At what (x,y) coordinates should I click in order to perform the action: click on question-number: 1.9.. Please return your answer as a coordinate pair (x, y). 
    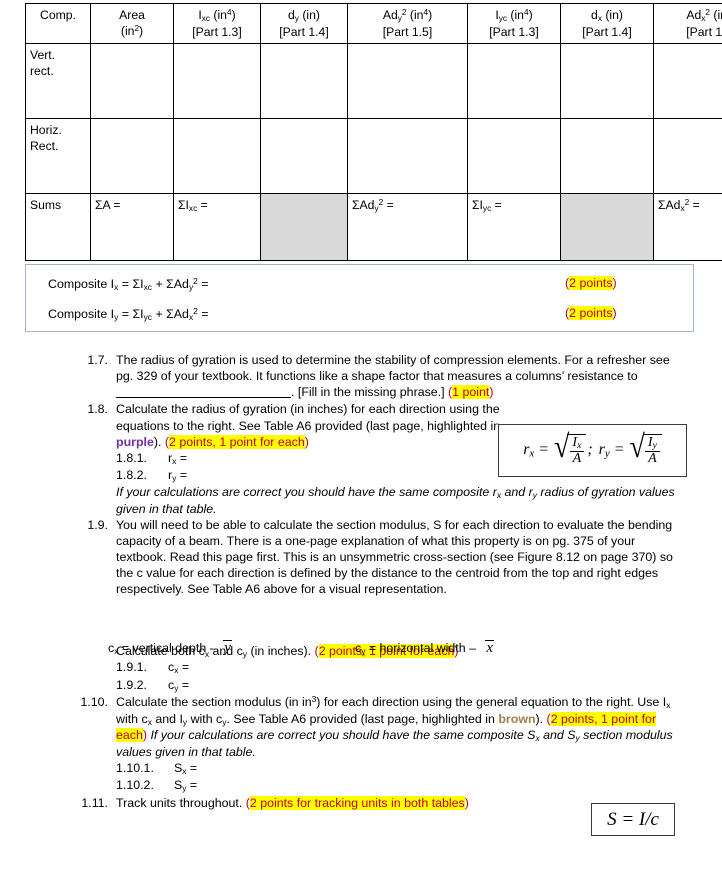
    Looking at the image, I should click on (97, 524).